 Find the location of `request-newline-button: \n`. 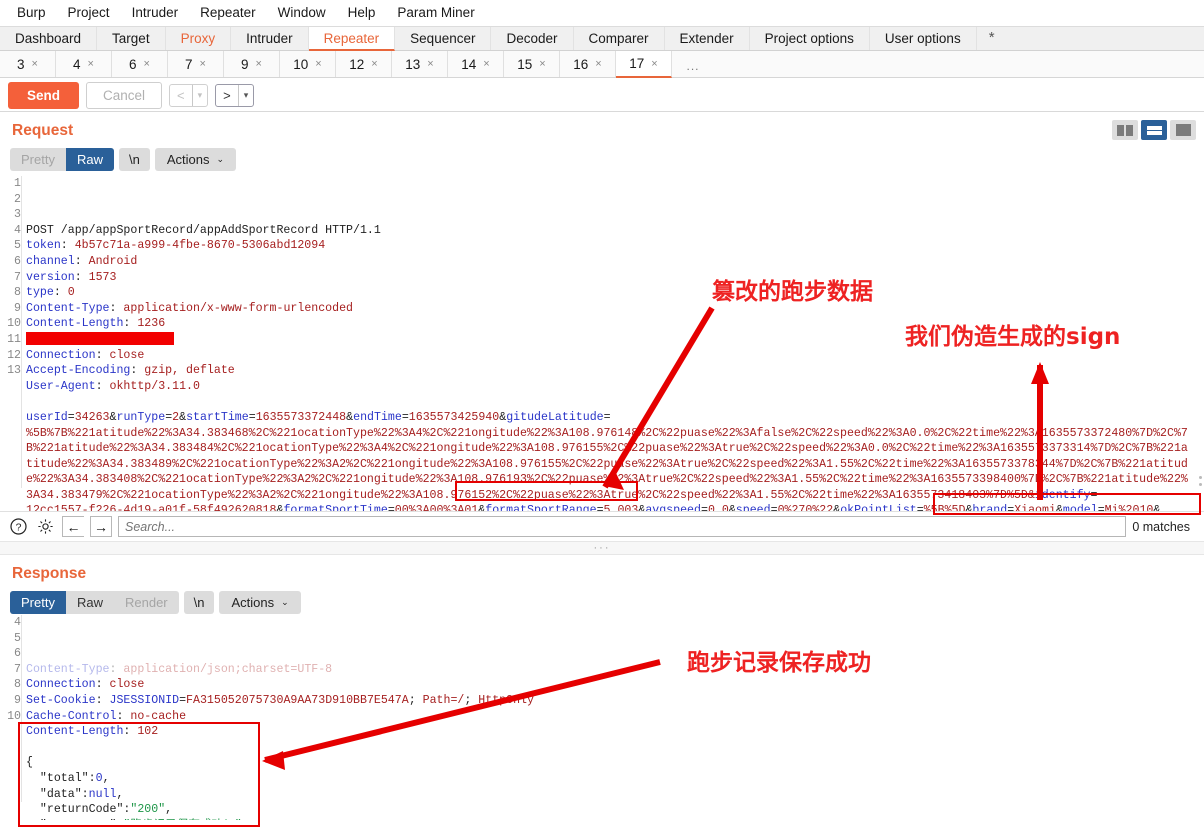

request-newline-button: \n is located at coordinates (134, 159).